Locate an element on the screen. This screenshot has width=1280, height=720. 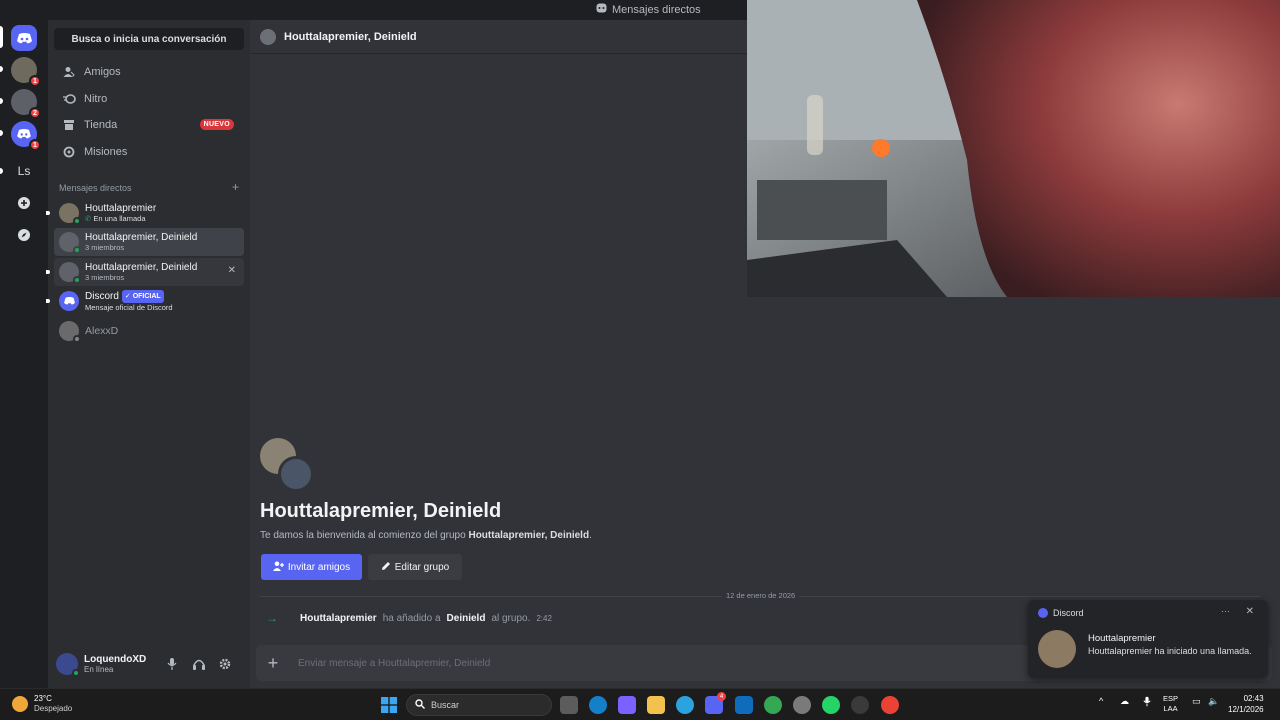
create-dm-button: + is located at coordinates (235, 187).